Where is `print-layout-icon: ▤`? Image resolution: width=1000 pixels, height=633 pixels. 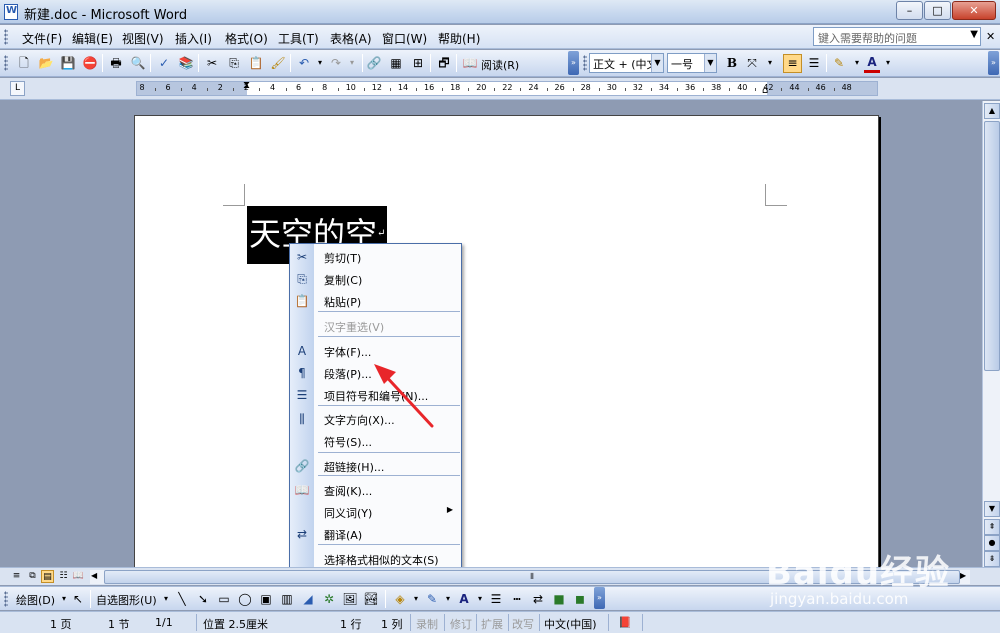
print-layout-icon: ▤ is located at coordinates (47, 576).